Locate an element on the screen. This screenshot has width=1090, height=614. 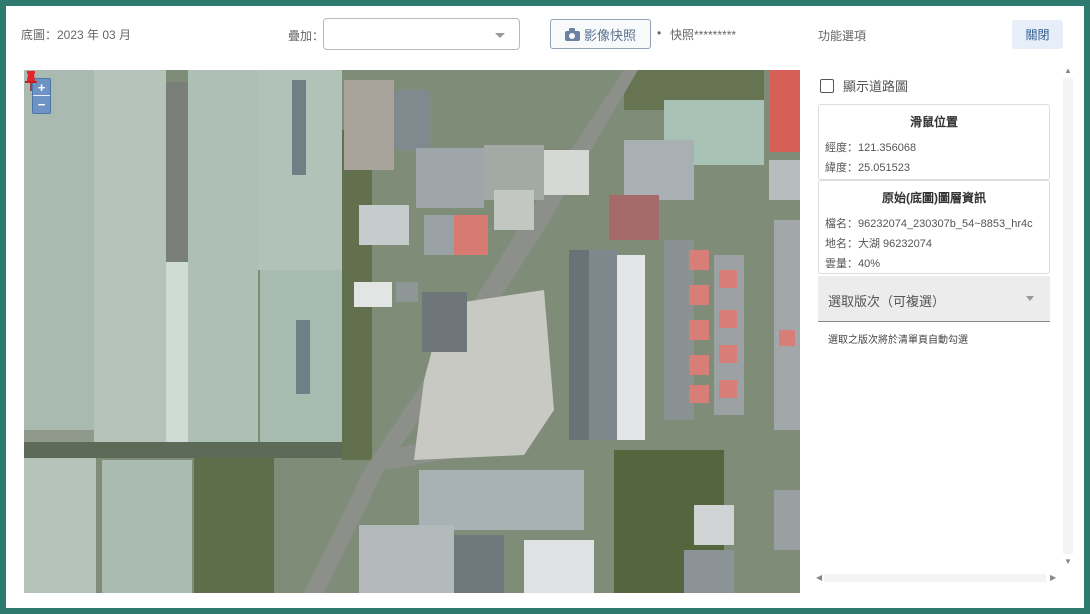
snapshot-button-label: 影像快照 is located at coordinates (609, 35).